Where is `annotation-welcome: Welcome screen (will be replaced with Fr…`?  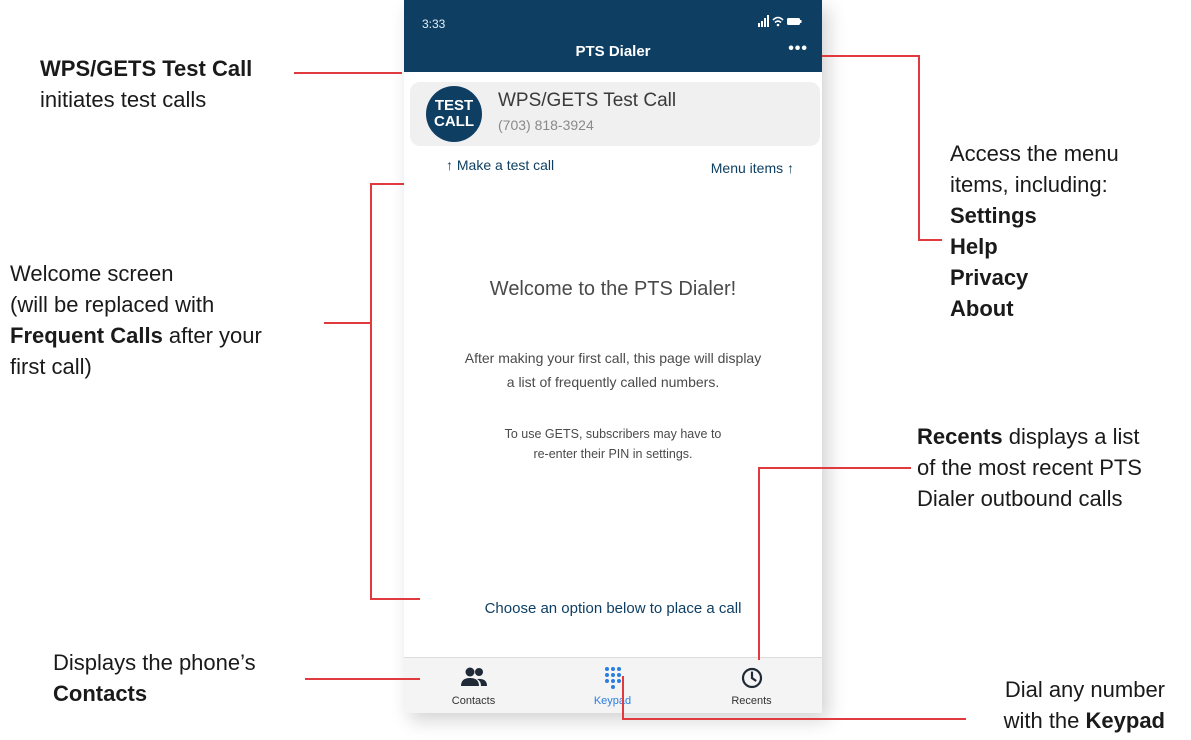
annotation-welcome: Welcome screen (will be replaced with Fr… is located at coordinates (136, 320).